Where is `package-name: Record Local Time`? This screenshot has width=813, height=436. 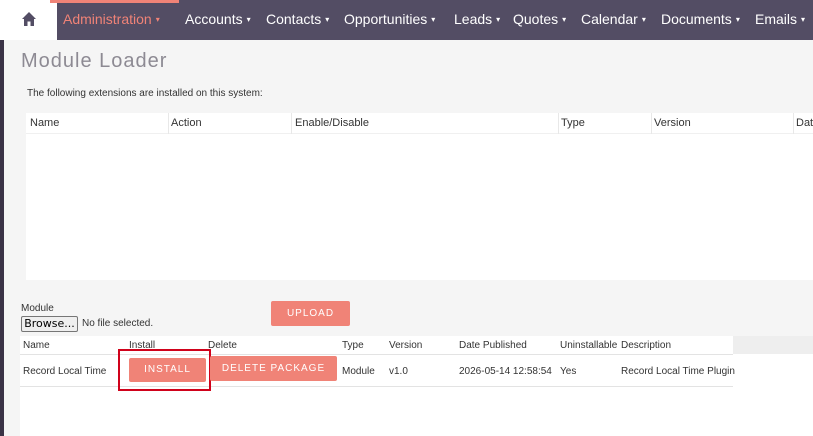
package-name: Record Local Time is located at coordinates (65, 371).